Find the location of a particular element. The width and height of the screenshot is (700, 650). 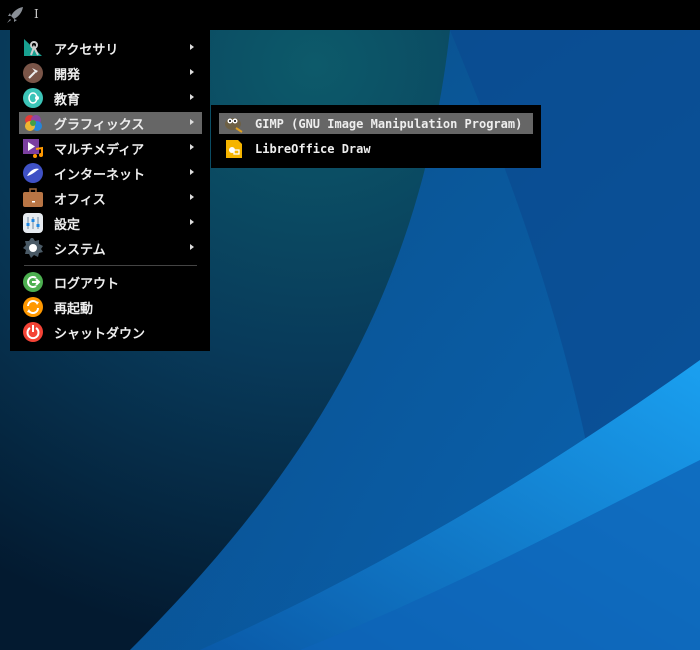

action-logout: ログアウト is located at coordinates (110, 282).